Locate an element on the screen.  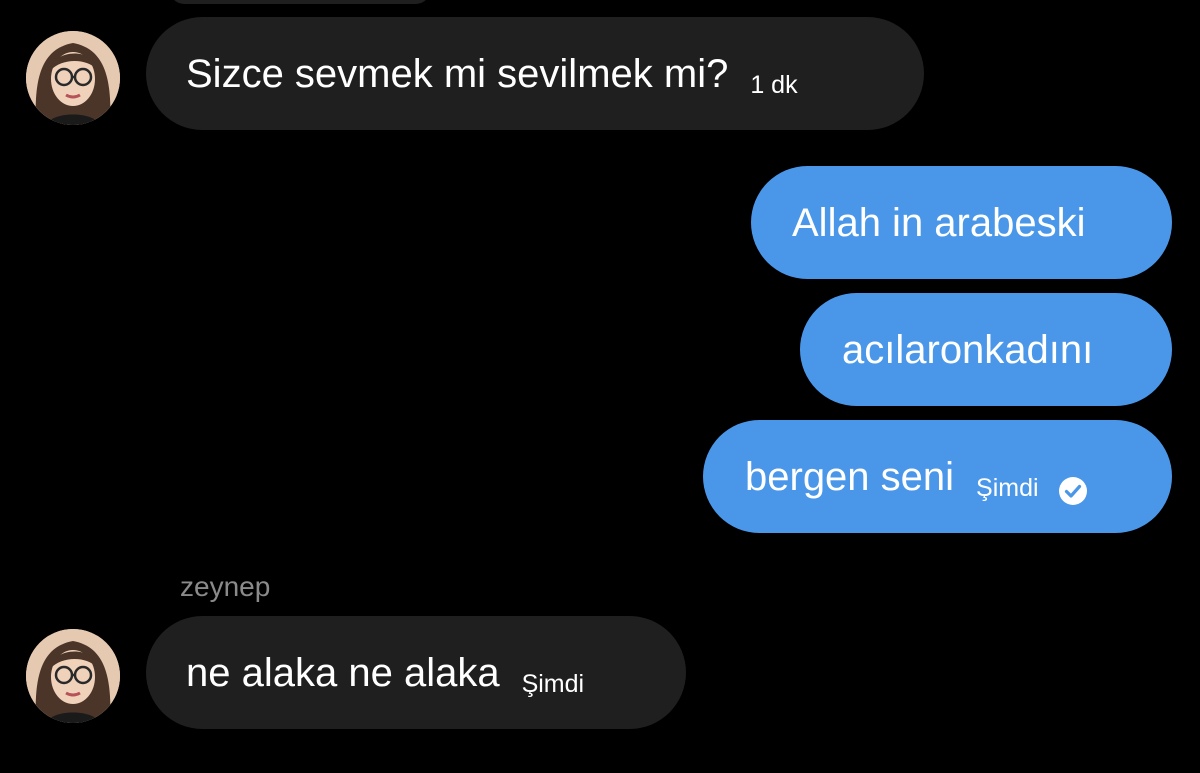
previous-message-bubble is located at coordinates (300, 2).